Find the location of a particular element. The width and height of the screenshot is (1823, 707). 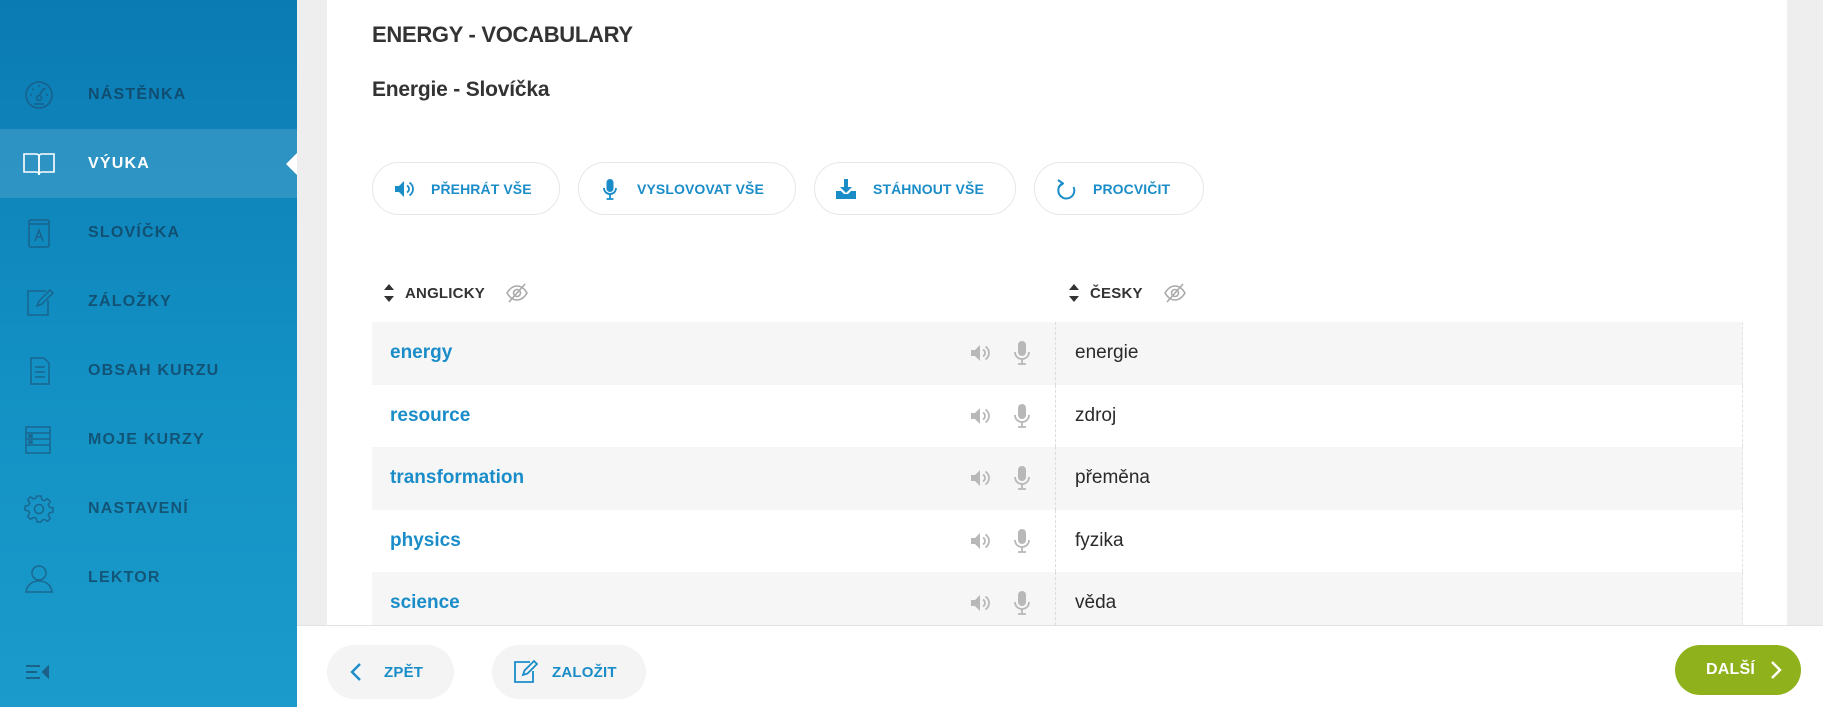

sidebar-item-label: SLOVÍČKA is located at coordinates (134, 232).